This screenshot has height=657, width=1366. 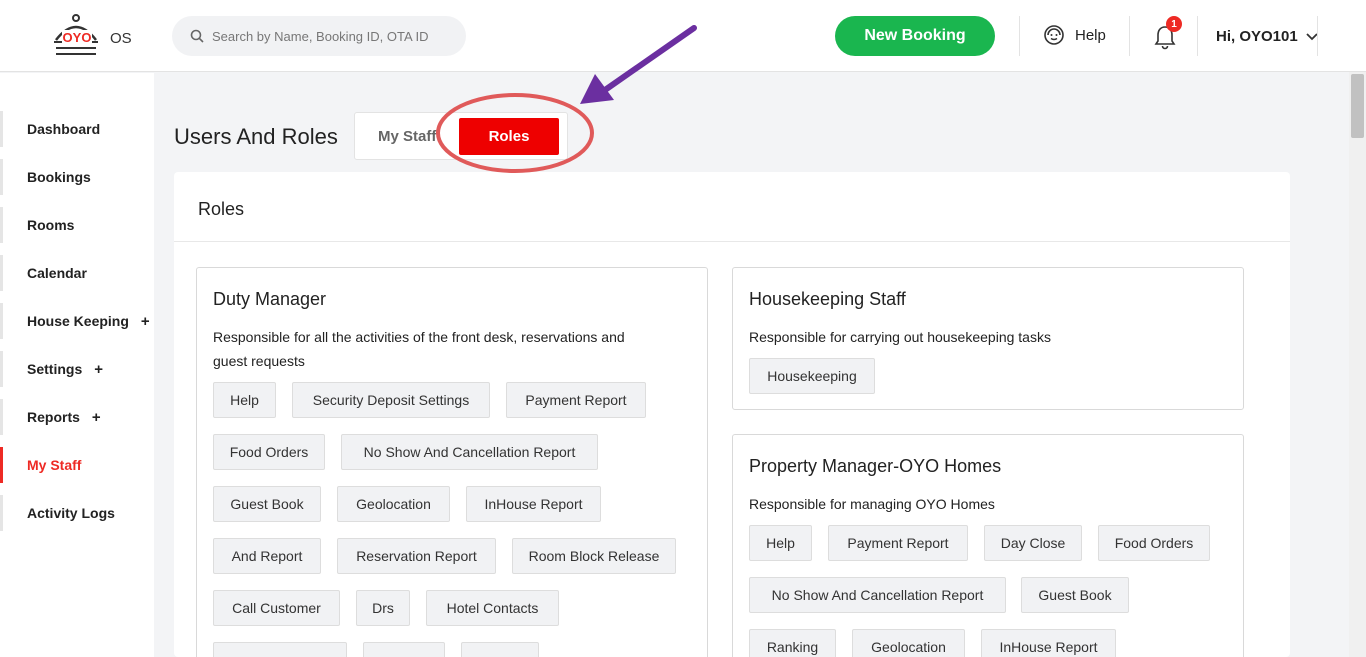 What do you see at coordinates (872, 504) in the screenshot?
I see `role-description: Responsible for managing OYO Homes` at bounding box center [872, 504].